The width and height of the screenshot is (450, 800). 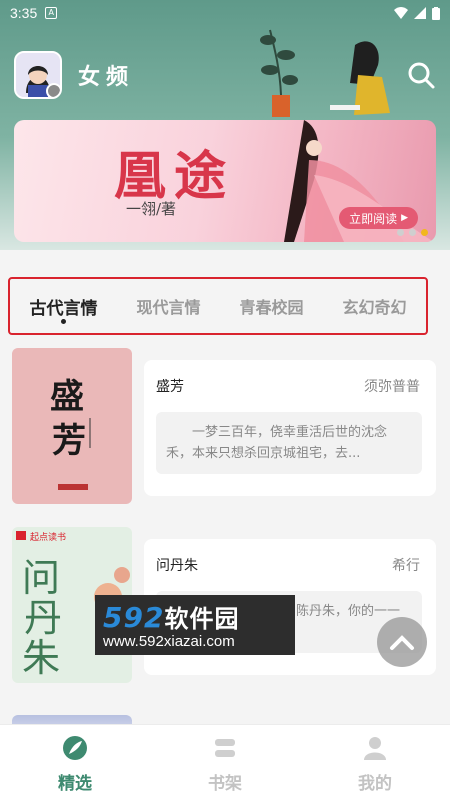 What do you see at coordinates (271, 306) in the screenshot?
I see `tab-youth-campus: 青春校园` at bounding box center [271, 306].